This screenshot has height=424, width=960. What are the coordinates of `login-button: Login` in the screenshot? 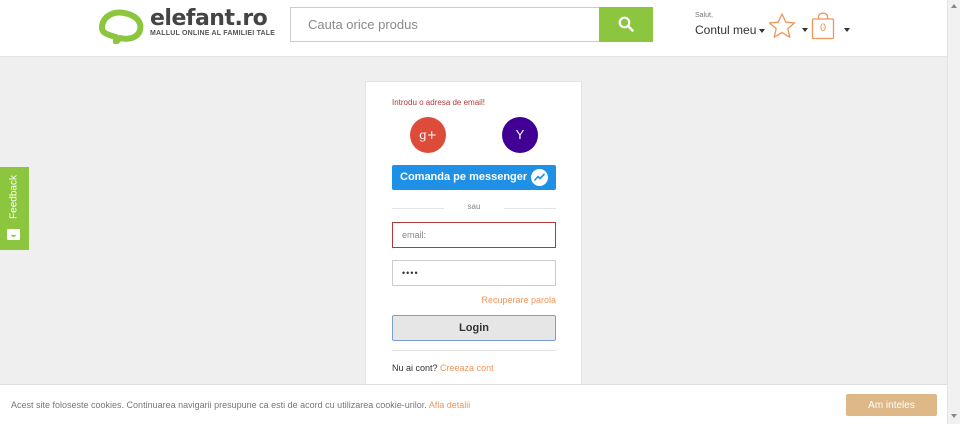 It's located at (474, 328).